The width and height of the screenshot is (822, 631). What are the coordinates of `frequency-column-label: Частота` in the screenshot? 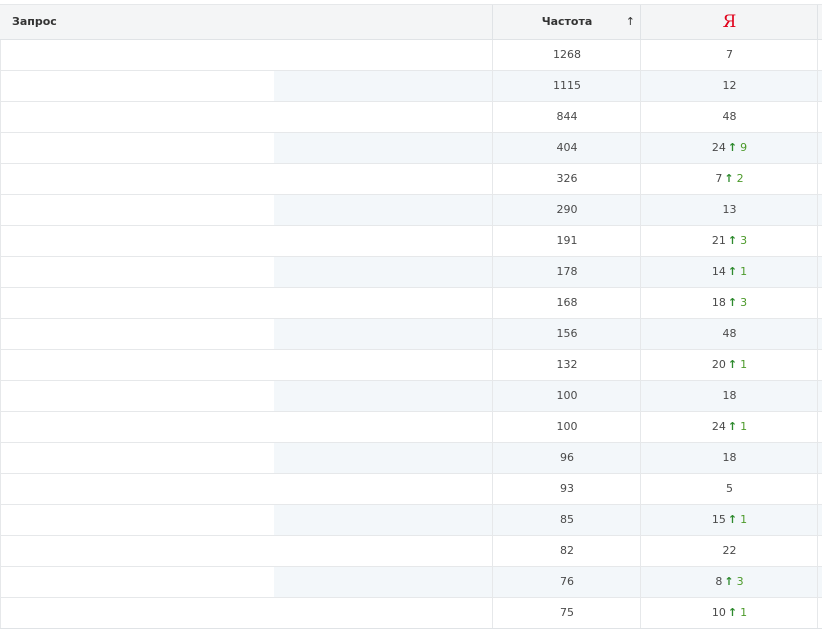 It's located at (567, 21).